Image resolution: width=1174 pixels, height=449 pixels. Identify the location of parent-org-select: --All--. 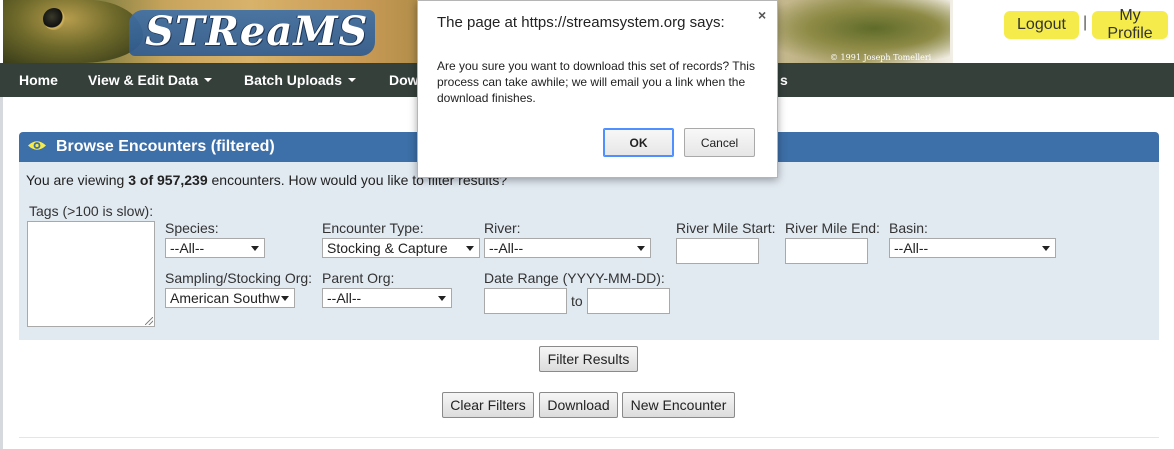
(387, 298).